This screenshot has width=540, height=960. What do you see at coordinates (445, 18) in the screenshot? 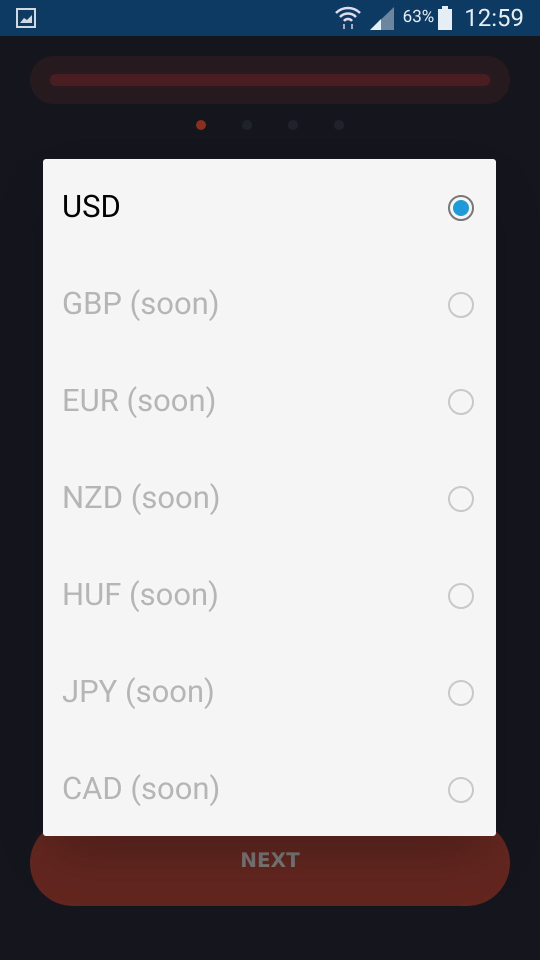
I see `battery-icon` at bounding box center [445, 18].